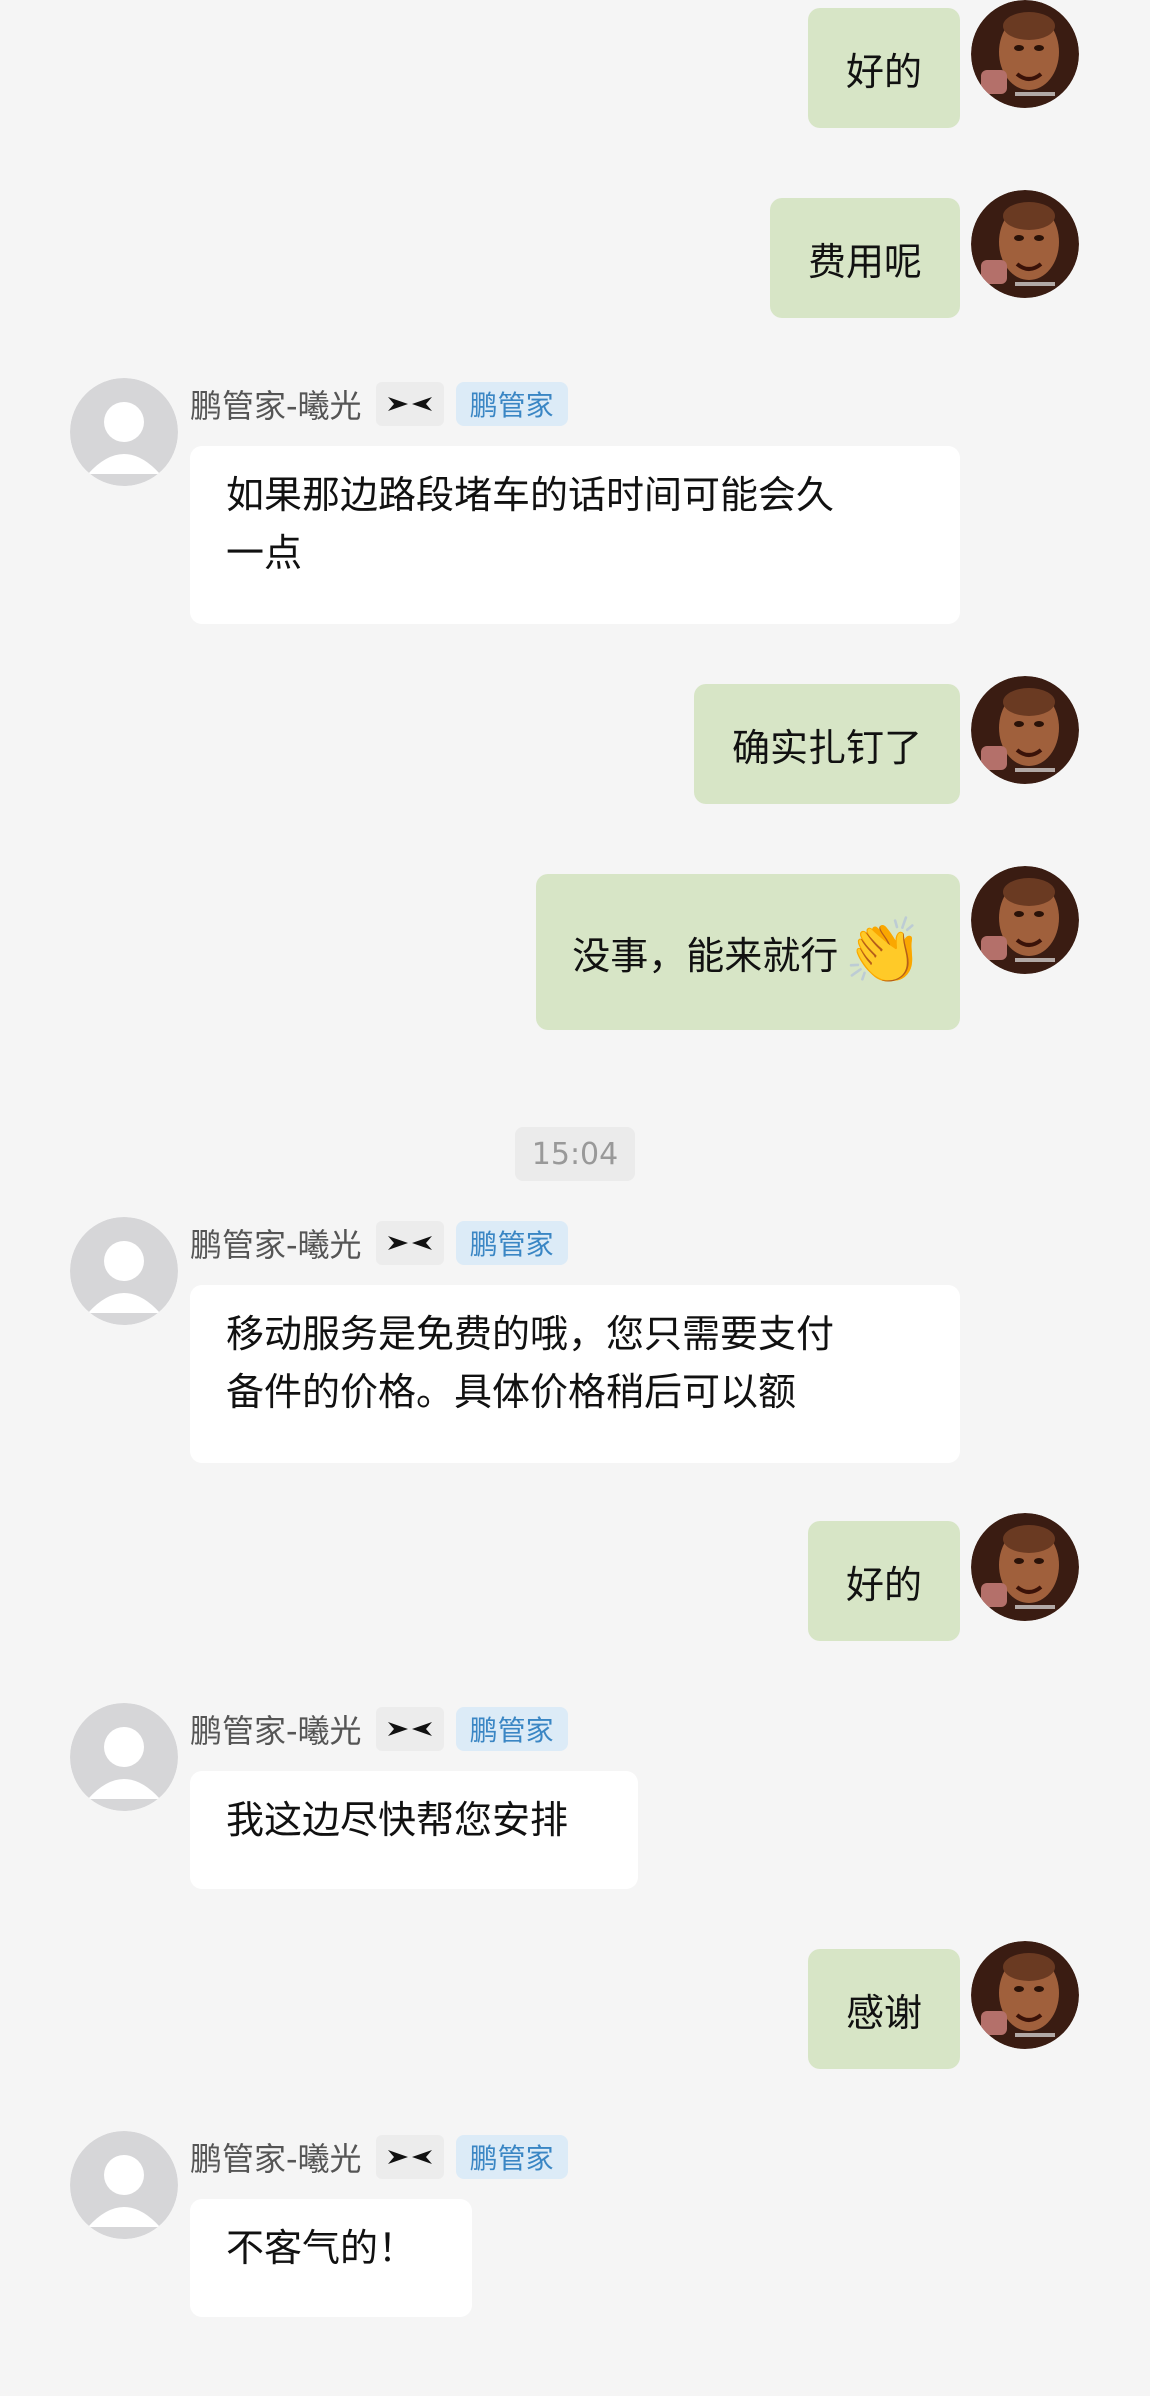 The height and width of the screenshot is (2396, 1150). Describe the element at coordinates (321, 2248) in the screenshot. I see `message-text-line: 不客气的！` at that location.